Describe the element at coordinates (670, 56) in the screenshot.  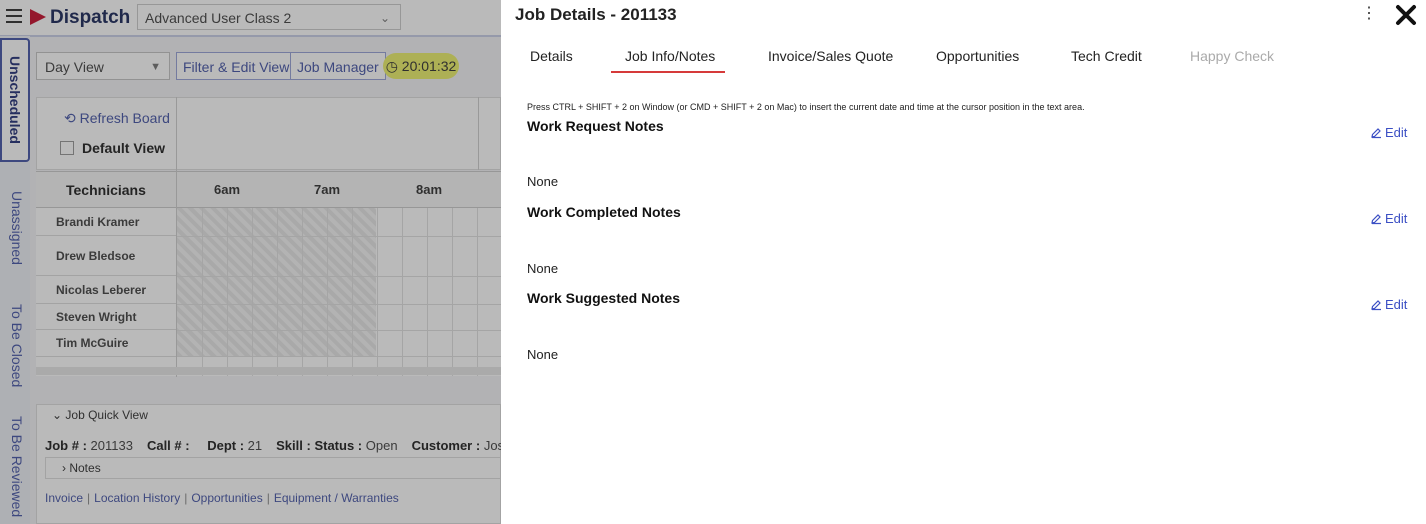
I see `tab-job-info-notes: Job Info/Notes` at that location.